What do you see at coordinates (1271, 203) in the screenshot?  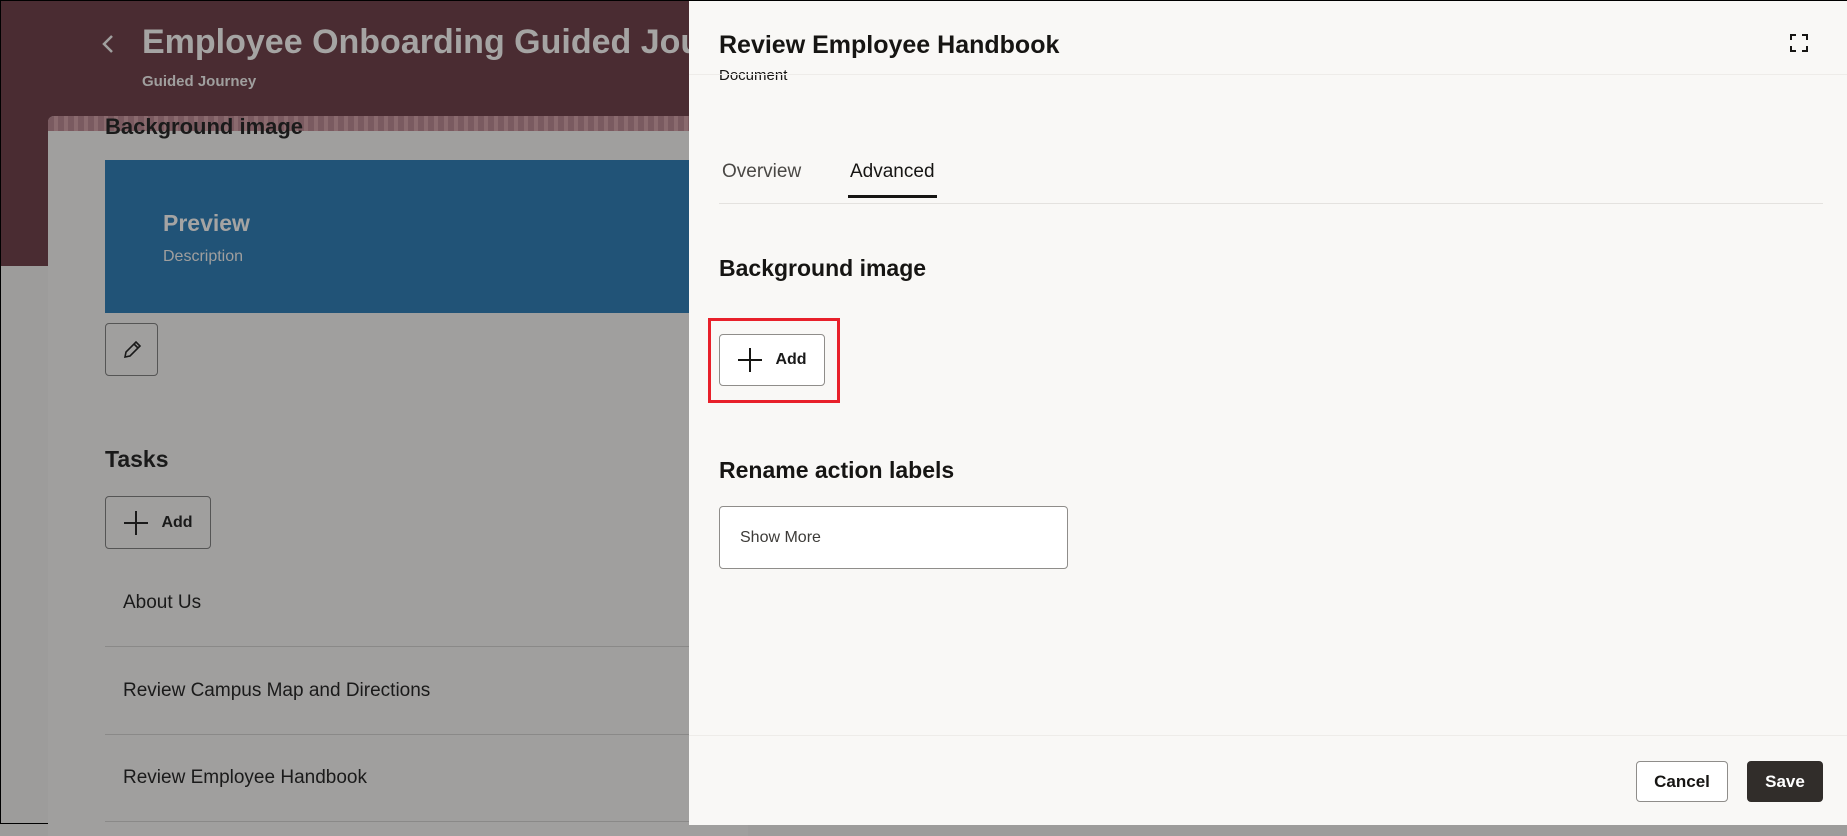 I see `tabs-divider` at bounding box center [1271, 203].